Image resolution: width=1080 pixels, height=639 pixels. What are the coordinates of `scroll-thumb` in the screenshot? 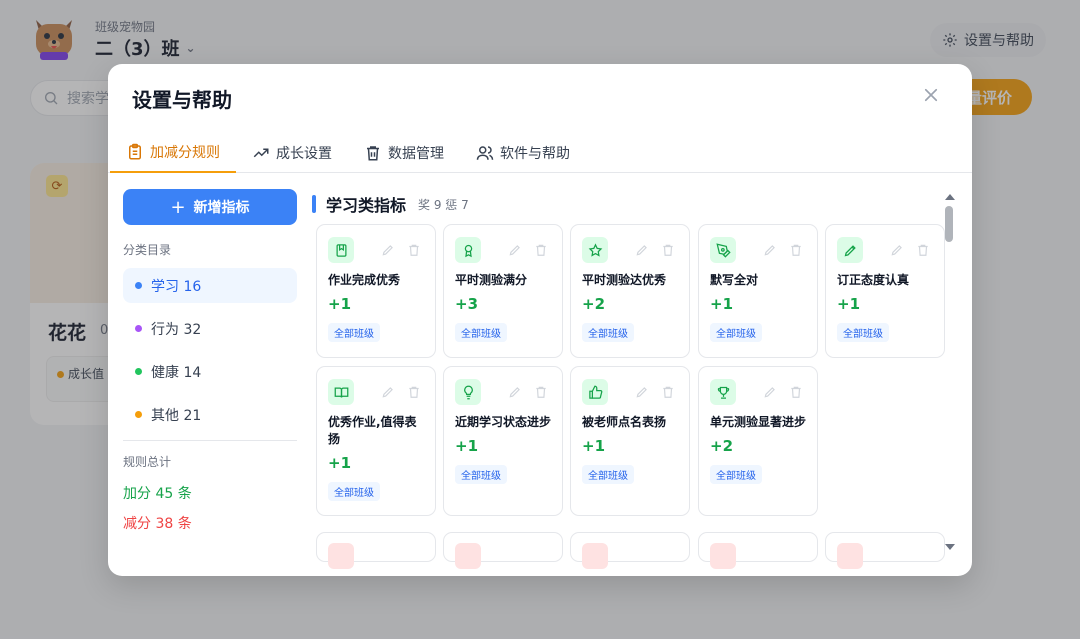 It's located at (949, 224).